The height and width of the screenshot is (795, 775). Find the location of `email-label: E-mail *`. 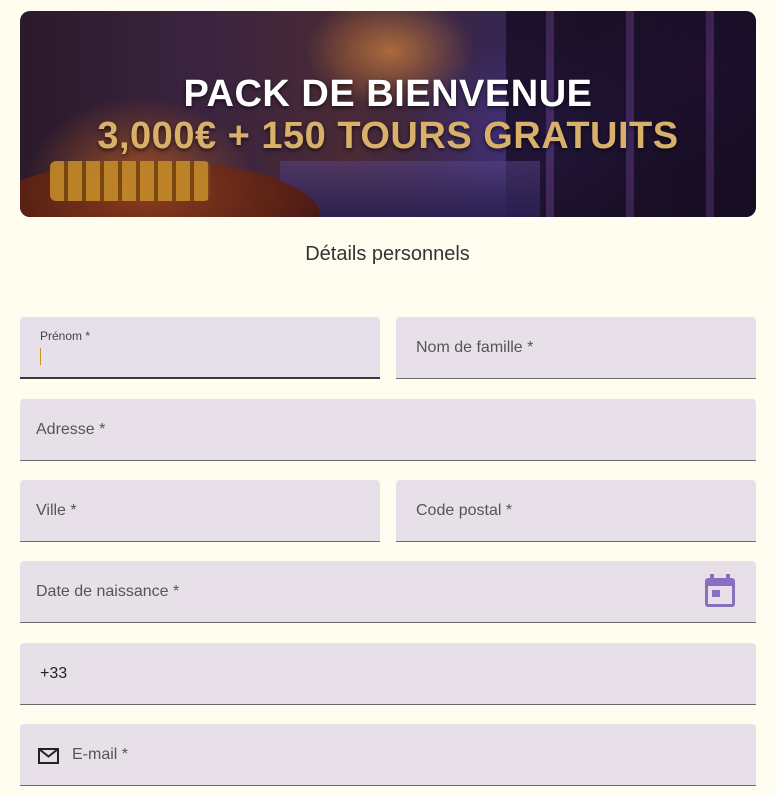

email-label: E-mail * is located at coordinates (100, 754).